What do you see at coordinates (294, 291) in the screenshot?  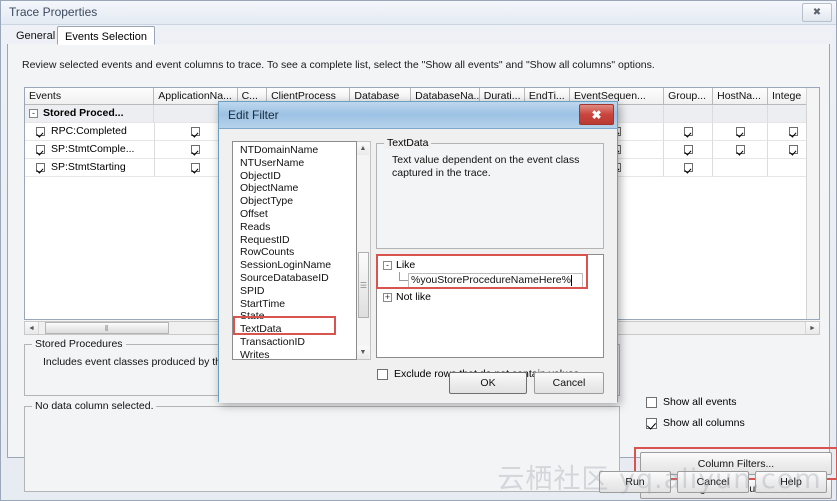 I see `column-list-item: SPID` at bounding box center [294, 291].